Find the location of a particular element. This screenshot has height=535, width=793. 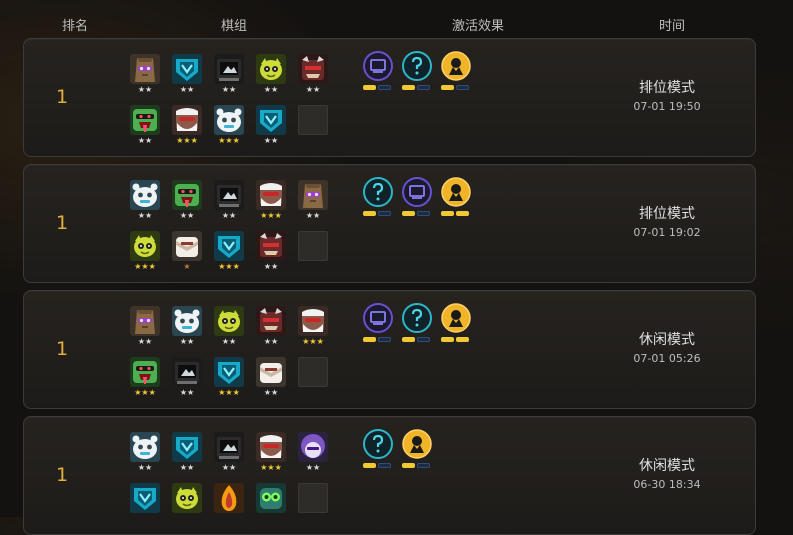

unit-stars: ★ is located at coordinates (187, 266).